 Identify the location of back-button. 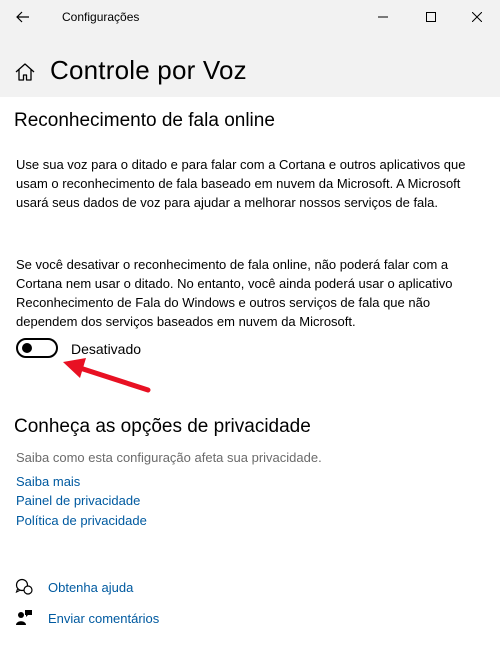
(23, 17).